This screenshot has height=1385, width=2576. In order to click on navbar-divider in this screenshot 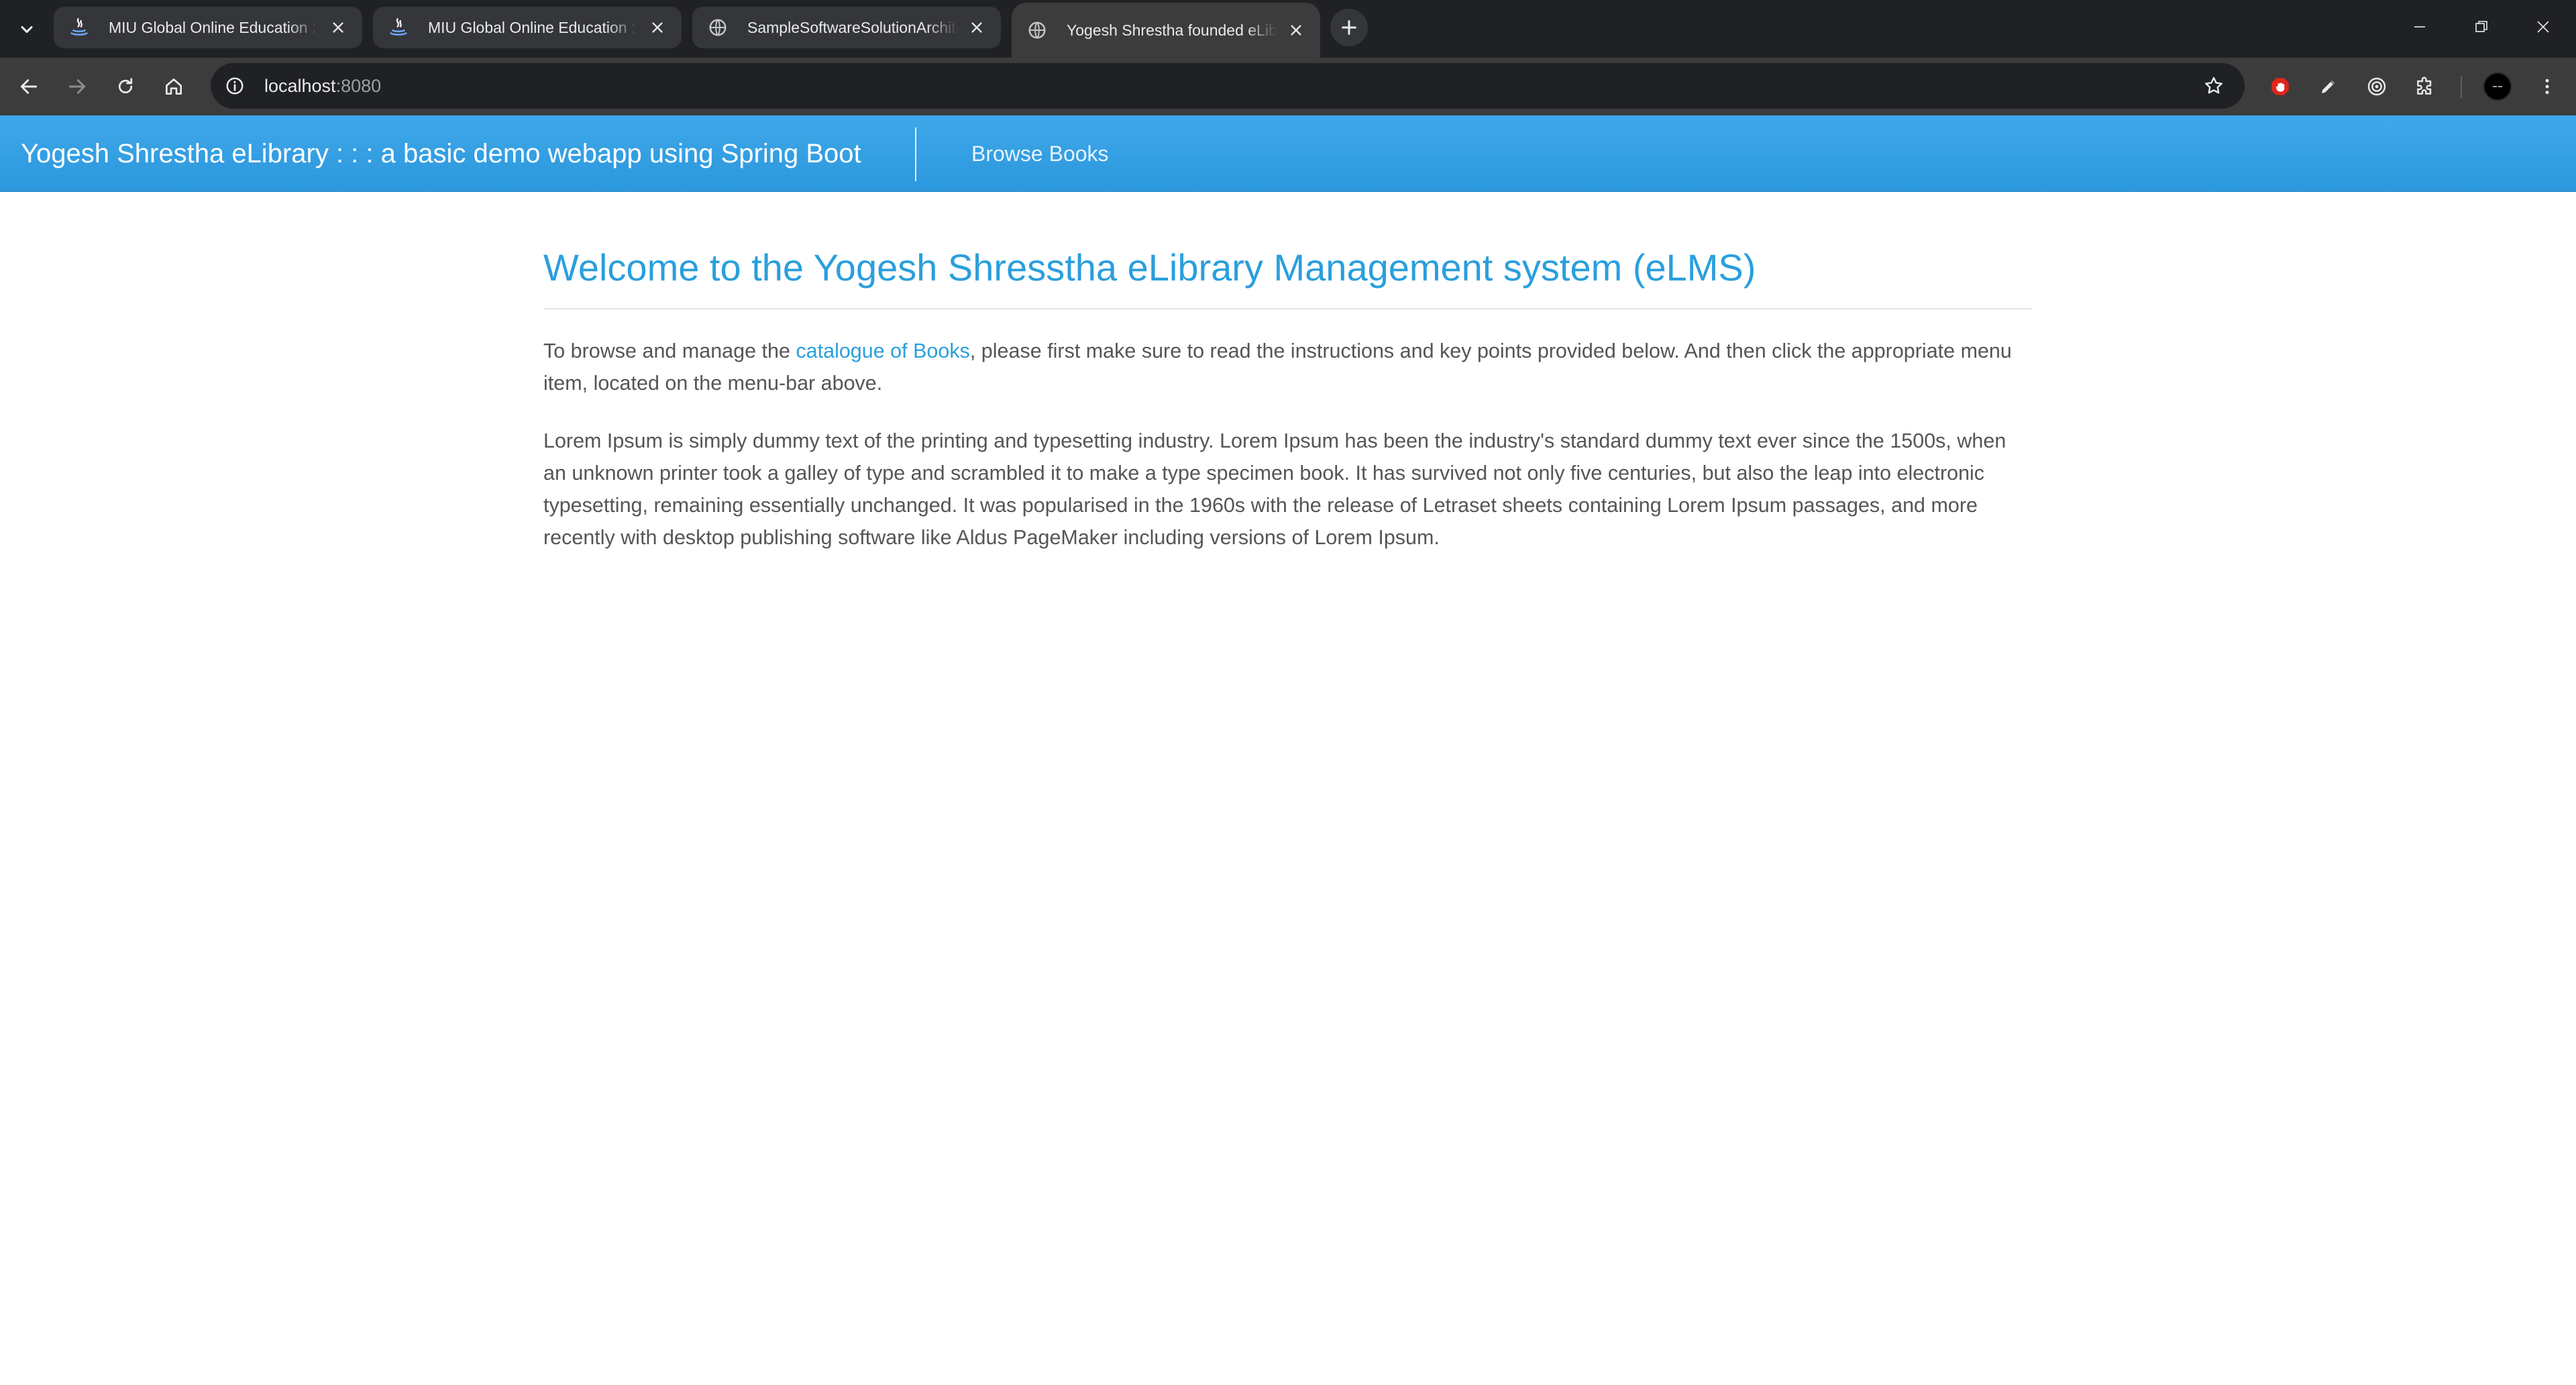, I will do `click(915, 154)`.